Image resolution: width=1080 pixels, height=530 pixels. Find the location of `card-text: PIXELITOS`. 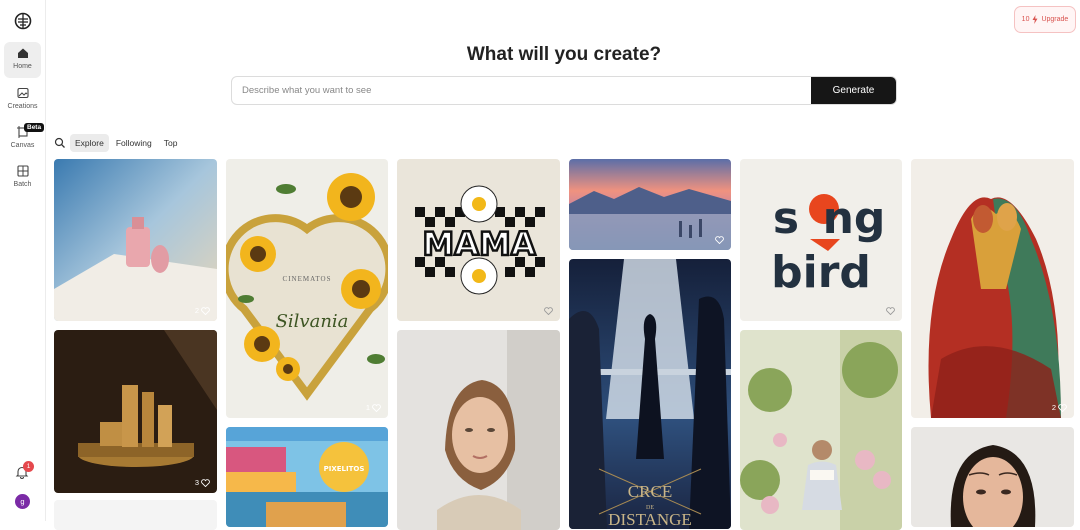

card-text: PIXELITOS is located at coordinates (344, 469).